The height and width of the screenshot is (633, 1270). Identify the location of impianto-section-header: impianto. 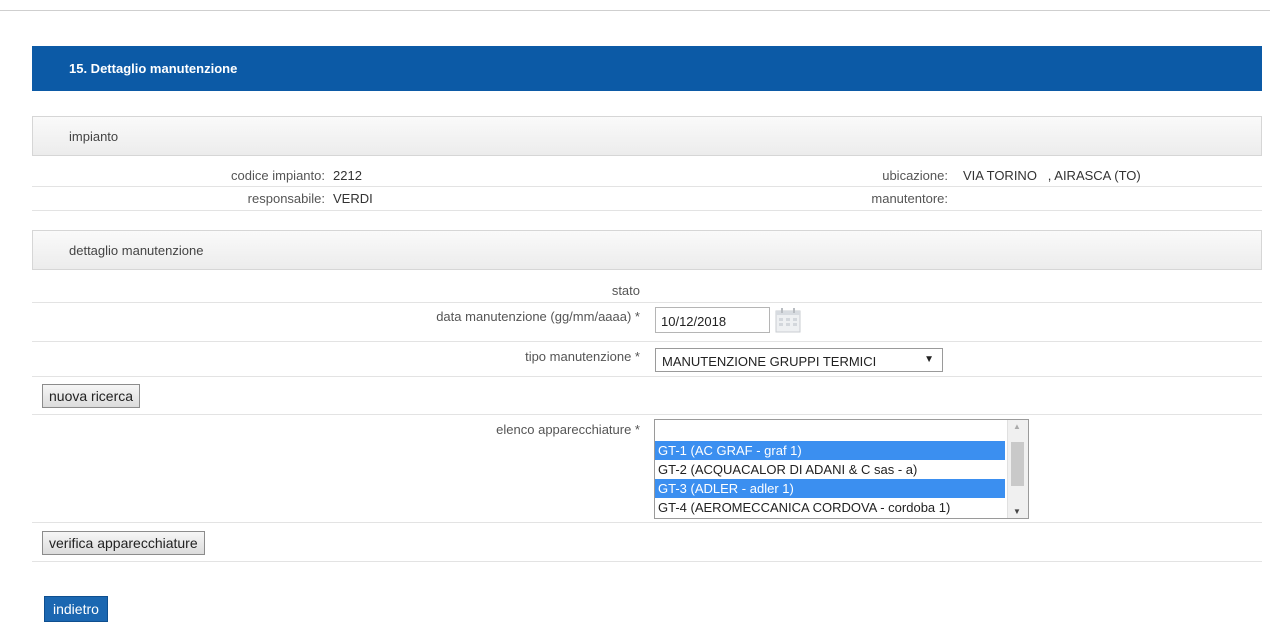
(647, 136).